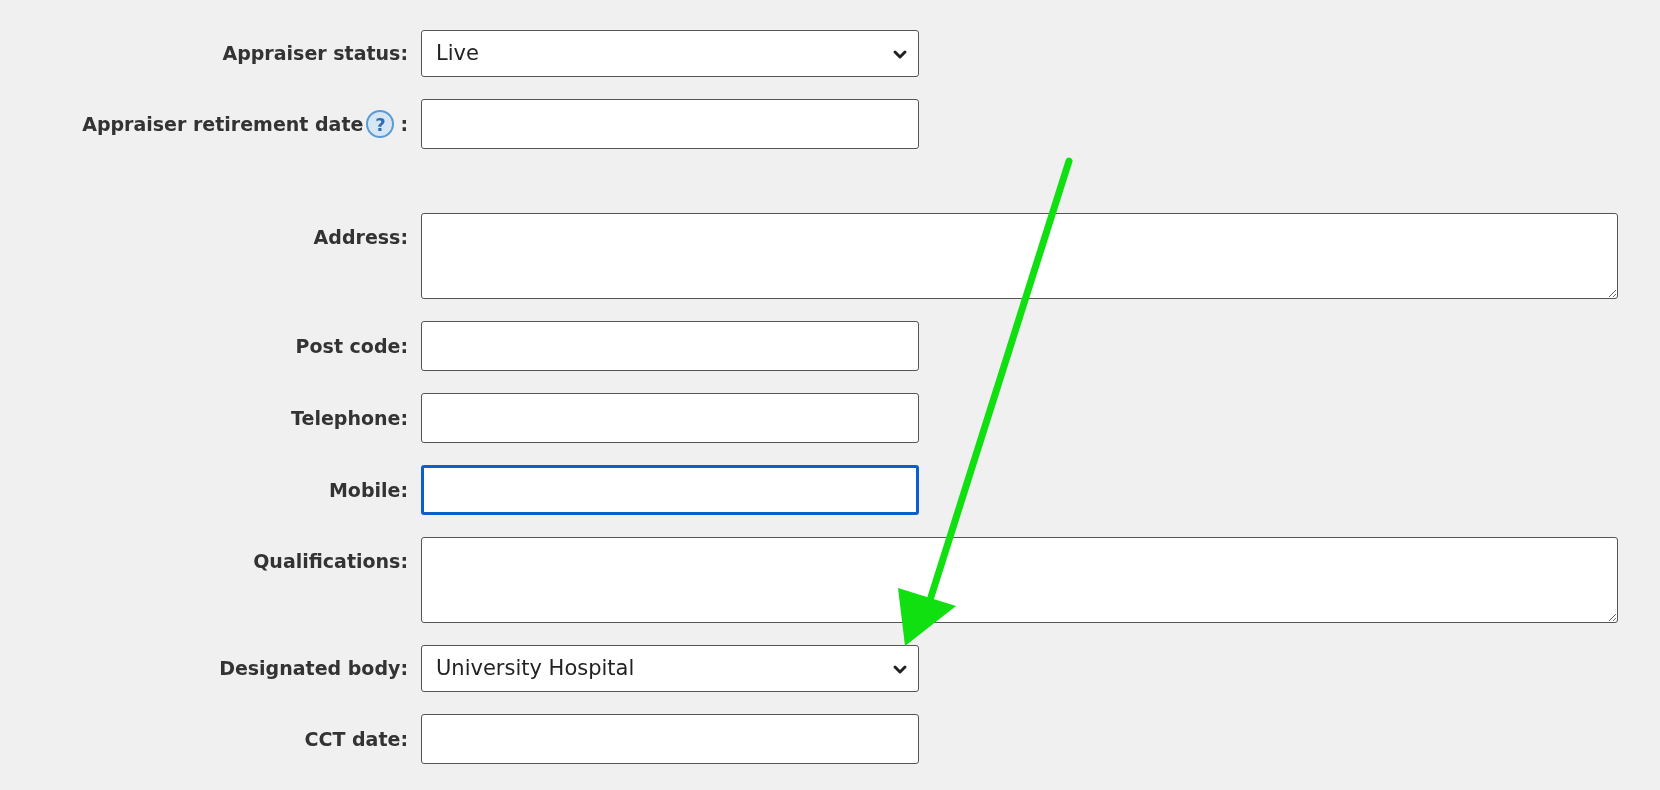 The height and width of the screenshot is (790, 1660). I want to click on field-label: CCT date:, so click(356, 739).